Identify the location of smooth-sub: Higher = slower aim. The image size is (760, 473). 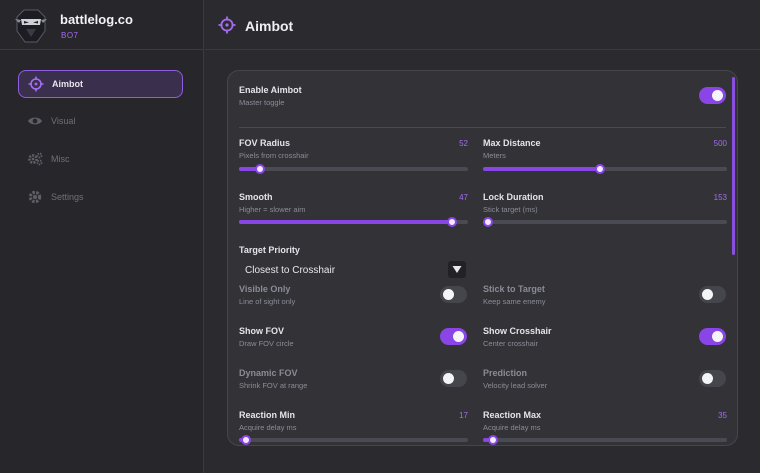
(272, 209).